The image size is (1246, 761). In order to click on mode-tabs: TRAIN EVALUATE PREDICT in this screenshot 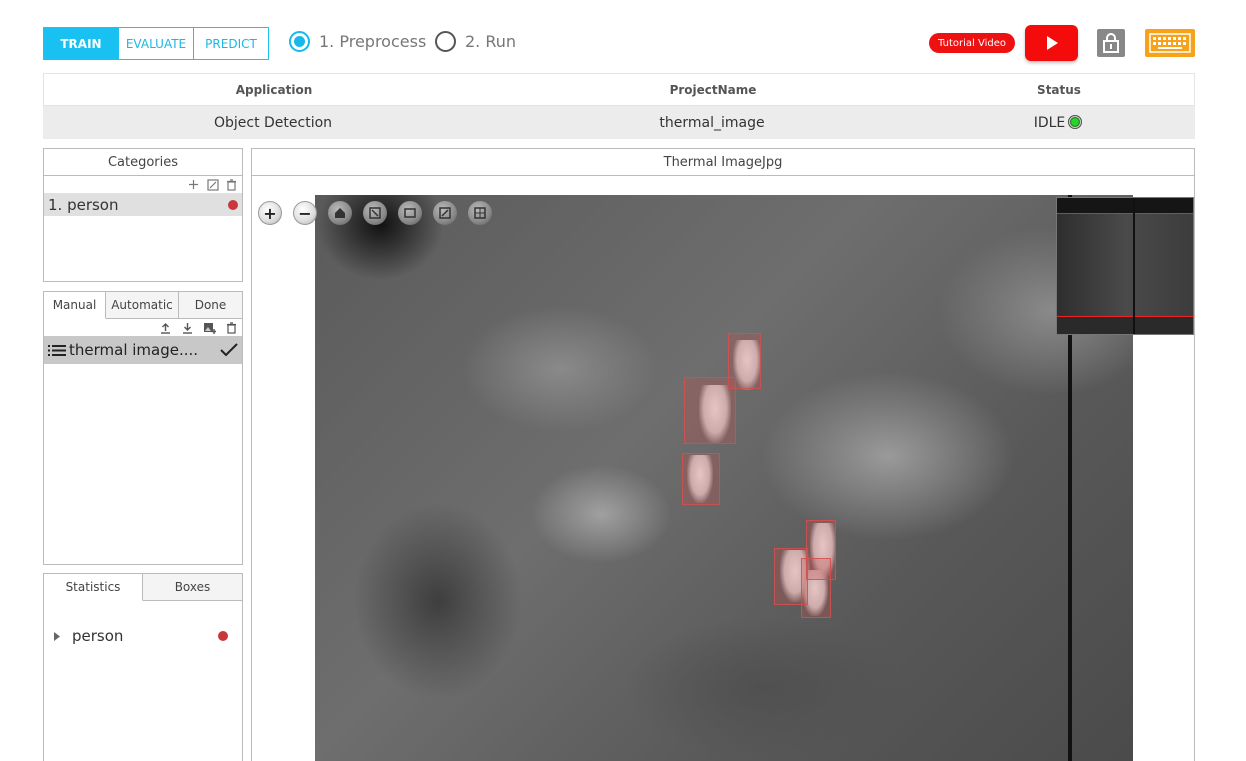, I will do `click(156, 43)`.